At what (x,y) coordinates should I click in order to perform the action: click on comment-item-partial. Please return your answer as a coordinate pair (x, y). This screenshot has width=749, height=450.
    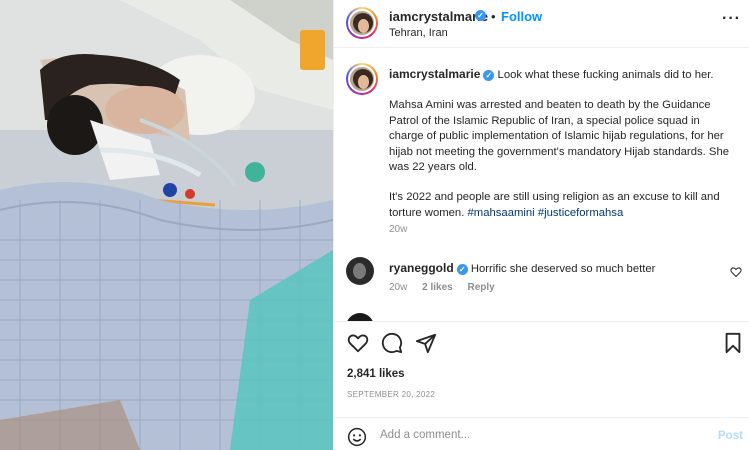
    Looking at the image, I should click on (541, 315).